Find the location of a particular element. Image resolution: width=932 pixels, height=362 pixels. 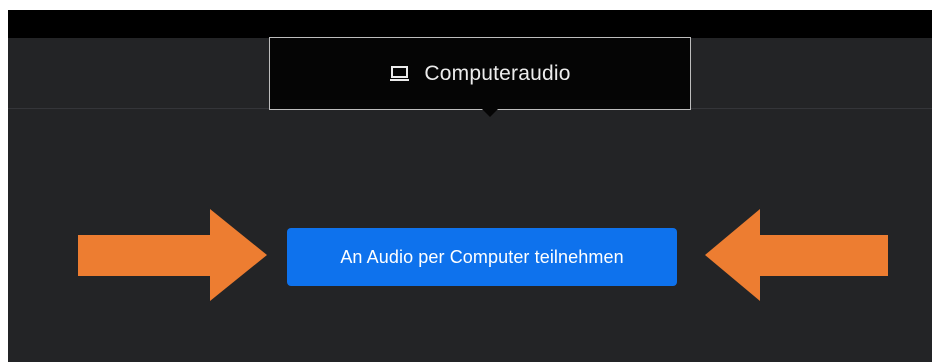

tooltip-label: Computeraudio is located at coordinates (497, 73).